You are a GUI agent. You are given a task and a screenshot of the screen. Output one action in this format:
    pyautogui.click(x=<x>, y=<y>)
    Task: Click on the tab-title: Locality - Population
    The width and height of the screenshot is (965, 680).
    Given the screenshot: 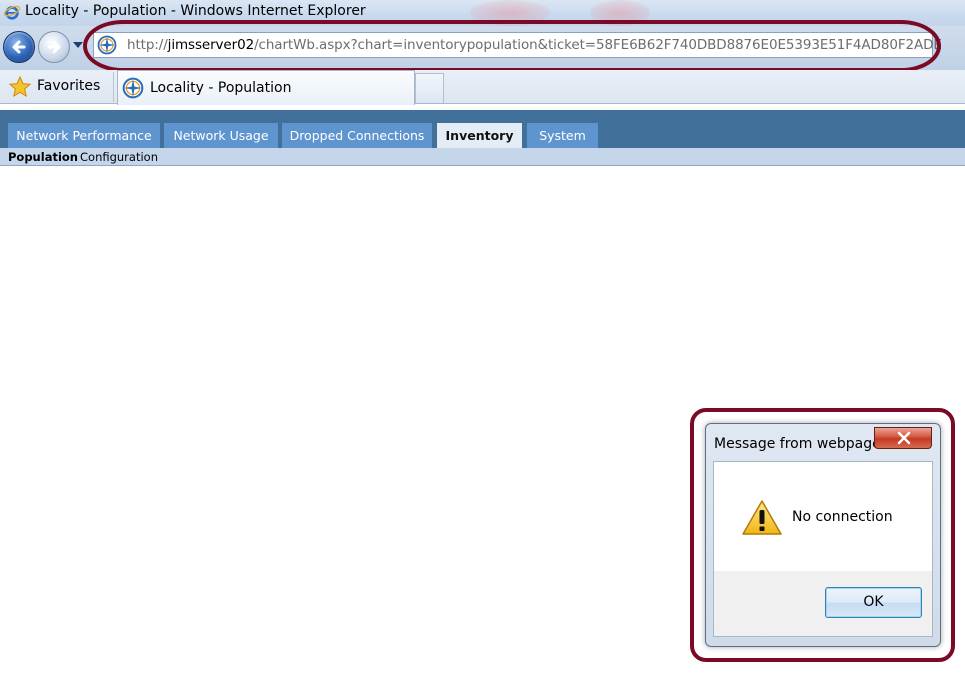 What is the action you would take?
    pyautogui.click(x=221, y=88)
    